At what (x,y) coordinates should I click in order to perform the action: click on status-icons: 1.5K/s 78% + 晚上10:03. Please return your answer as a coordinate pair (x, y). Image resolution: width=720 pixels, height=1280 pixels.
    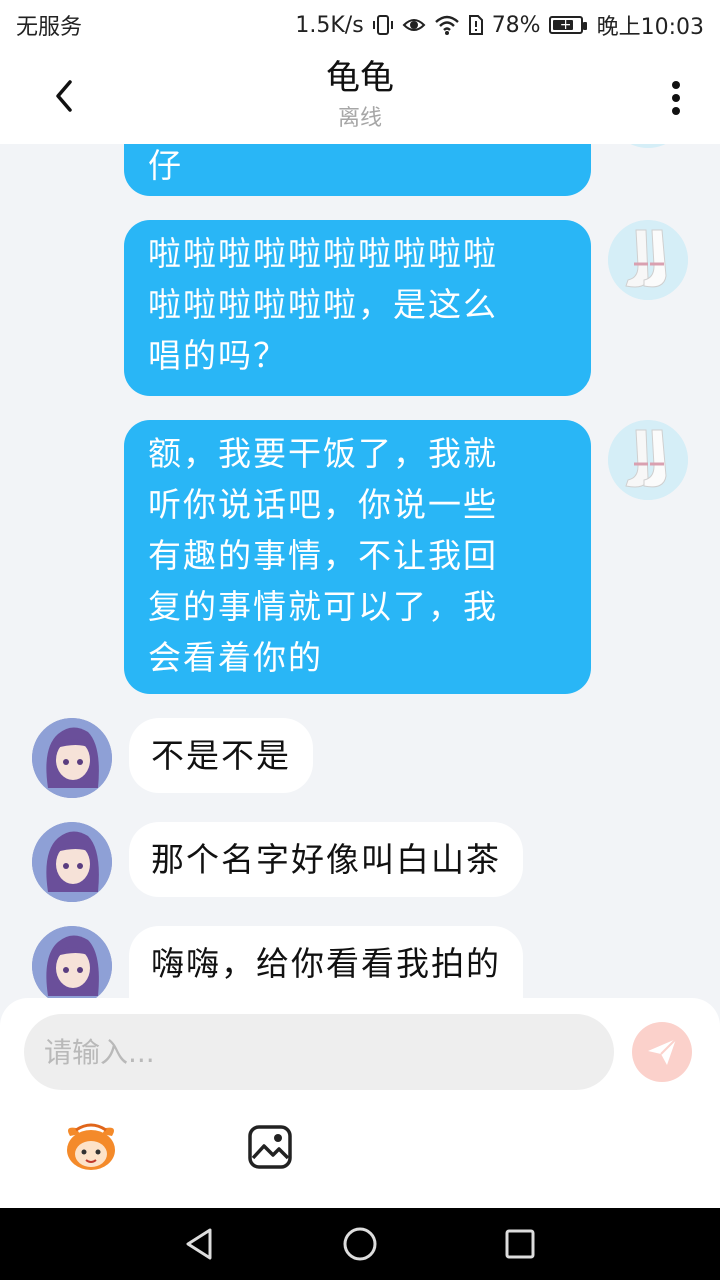
    Looking at the image, I should click on (499, 25).